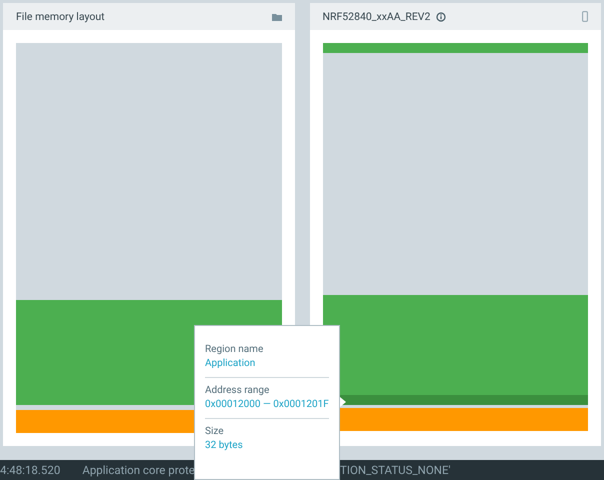 Image resolution: width=604 pixels, height=480 pixels. I want to click on field-label: Size, so click(215, 432).